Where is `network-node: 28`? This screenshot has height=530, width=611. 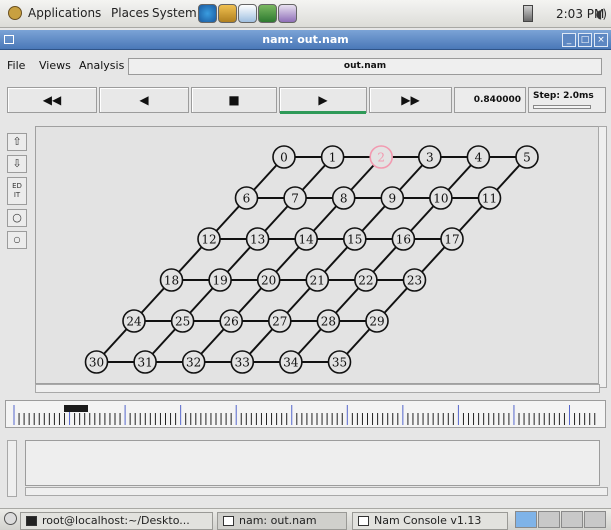 network-node: 28 is located at coordinates (328, 321).